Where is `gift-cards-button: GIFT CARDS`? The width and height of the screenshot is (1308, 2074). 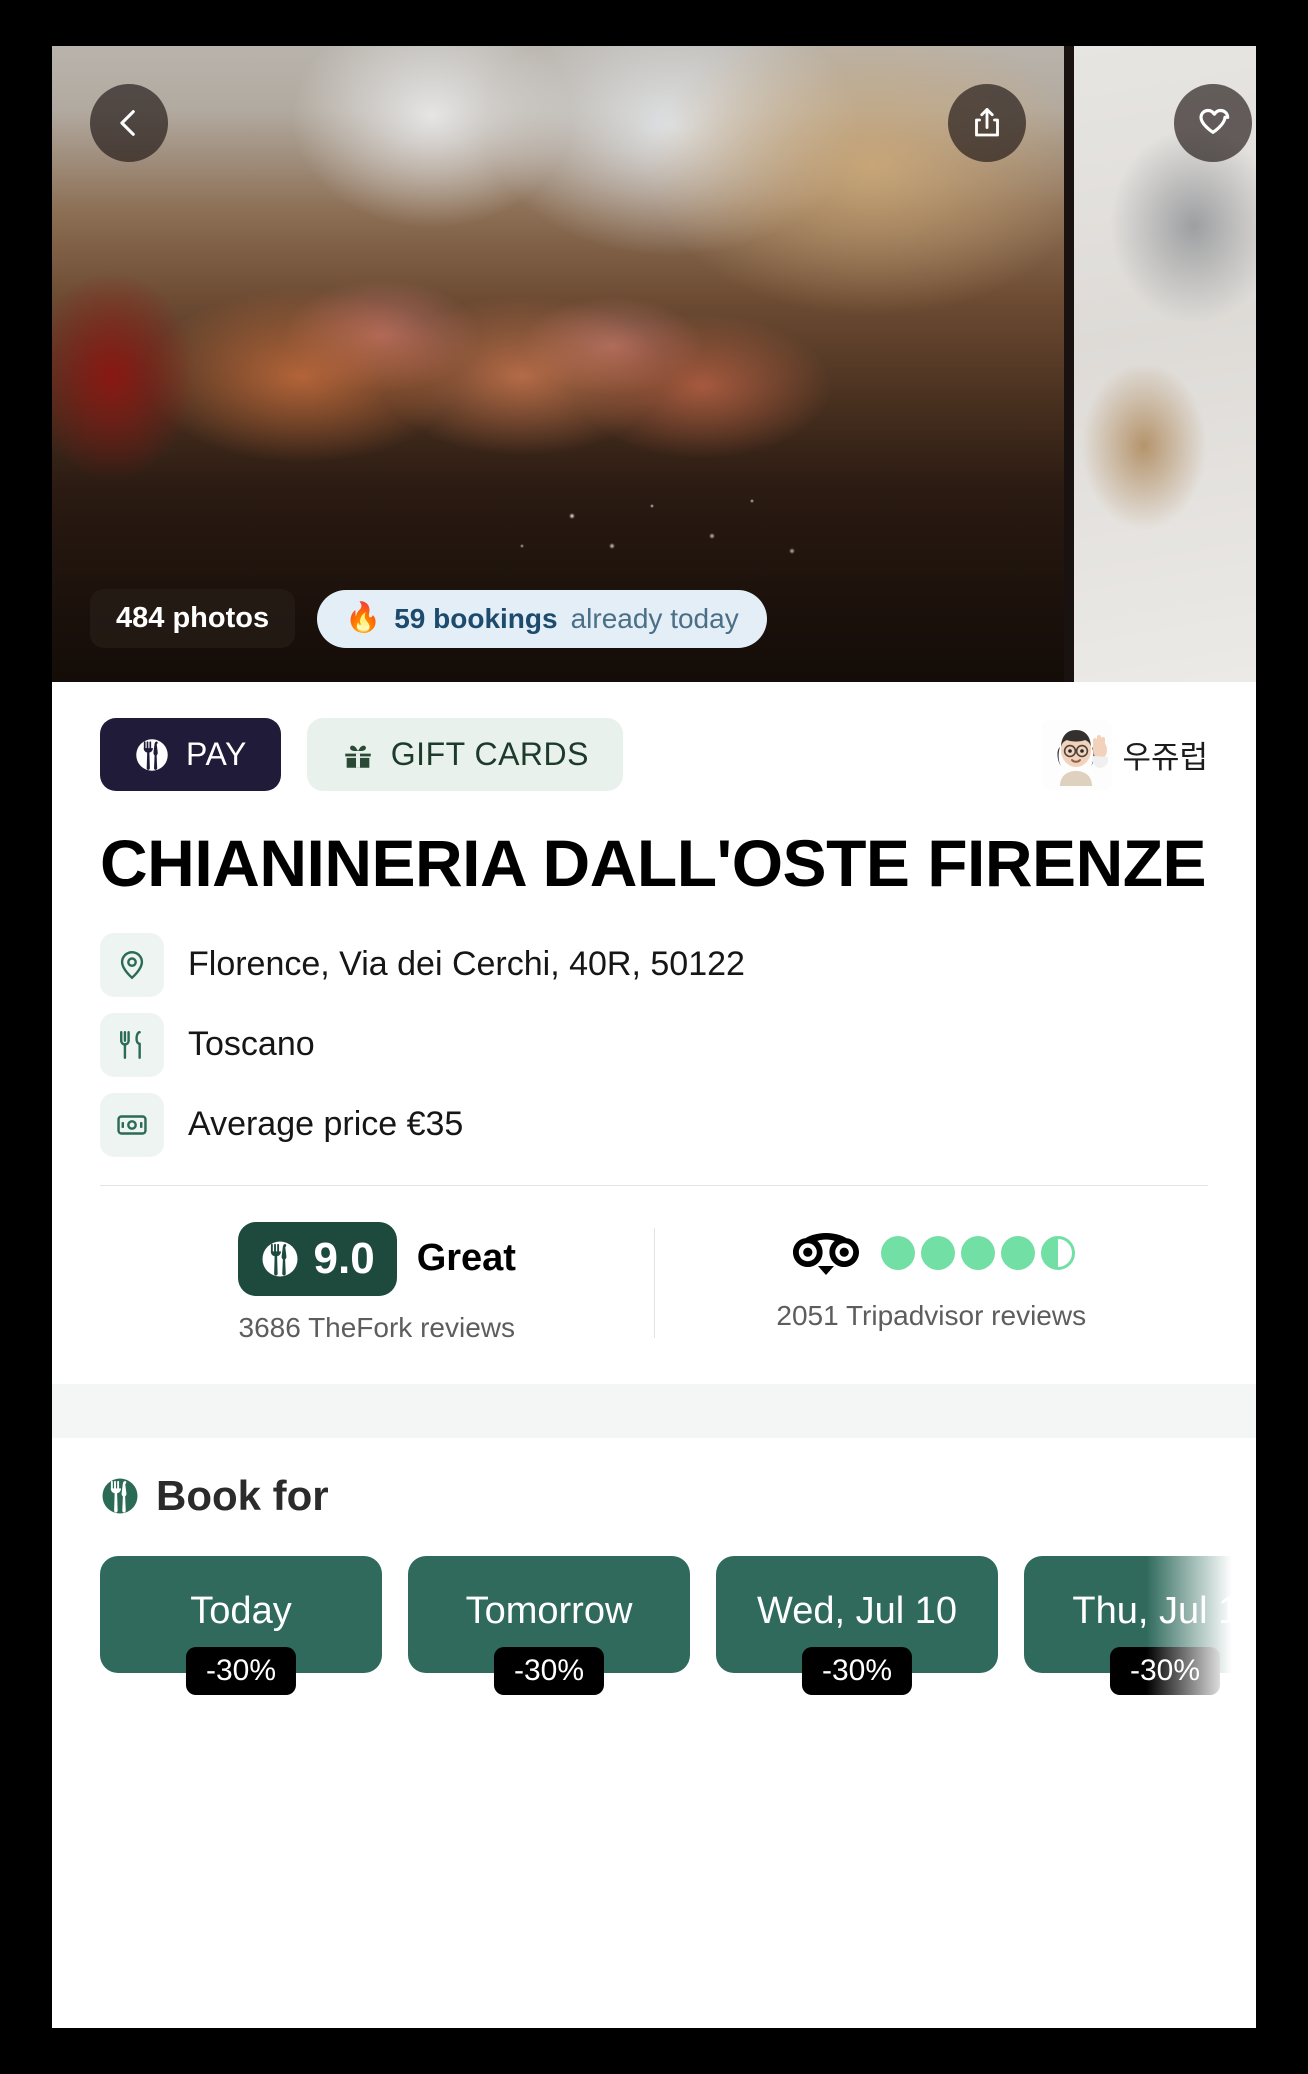 gift-cards-button: GIFT CARDS is located at coordinates (464, 754).